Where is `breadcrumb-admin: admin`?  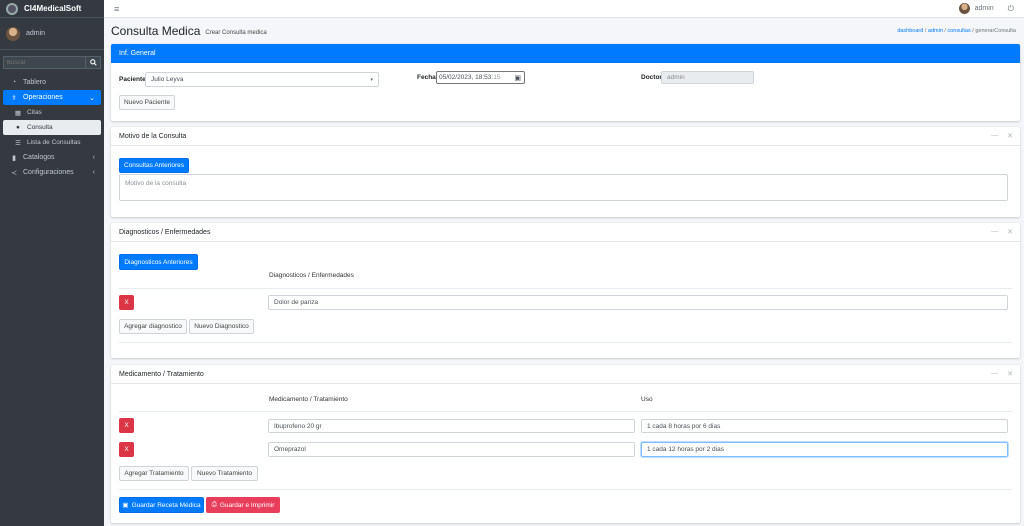
breadcrumb-admin: admin is located at coordinates (935, 31).